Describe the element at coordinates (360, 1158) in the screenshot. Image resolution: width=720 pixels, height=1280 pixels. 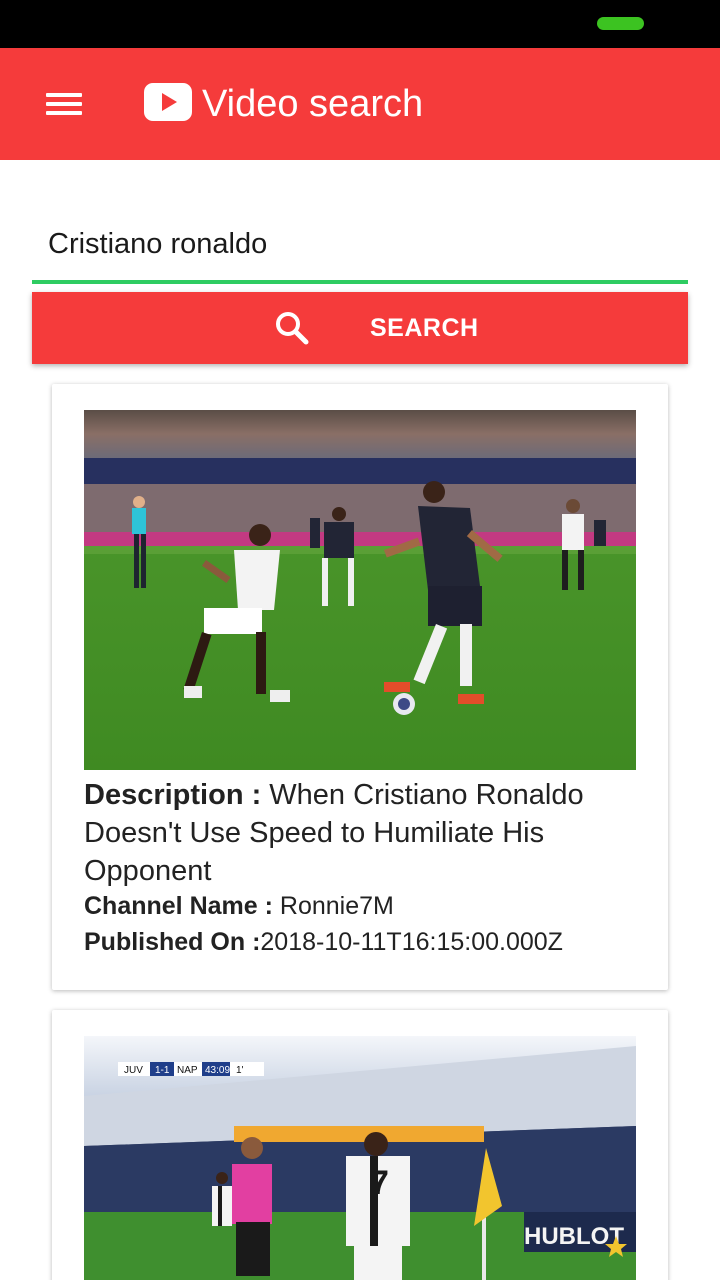
I see `video-thumbnail: 7 JUV 1-1 NAP 43:09 1' HUBLOT` at that location.